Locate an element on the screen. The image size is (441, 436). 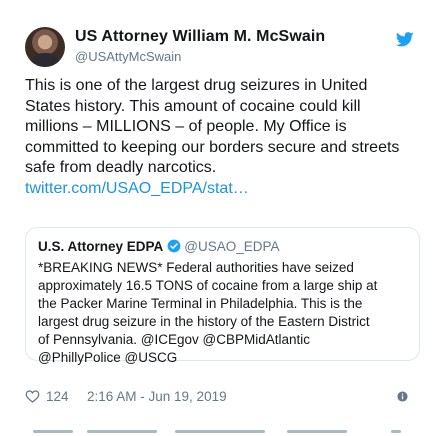
quoted-line: of Pennsylvania. @ICEgov @CBPMidAtlantic is located at coordinates (174, 339).